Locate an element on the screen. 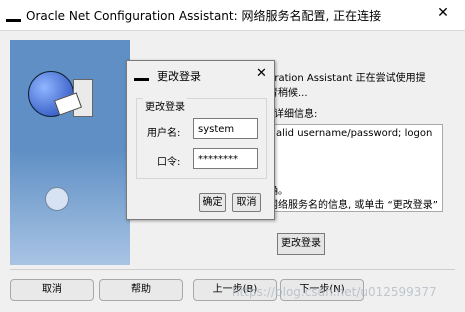 This screenshot has height=312, width=465. watermark: https://blog.csdn.net/u012599377 is located at coordinates (334, 292).